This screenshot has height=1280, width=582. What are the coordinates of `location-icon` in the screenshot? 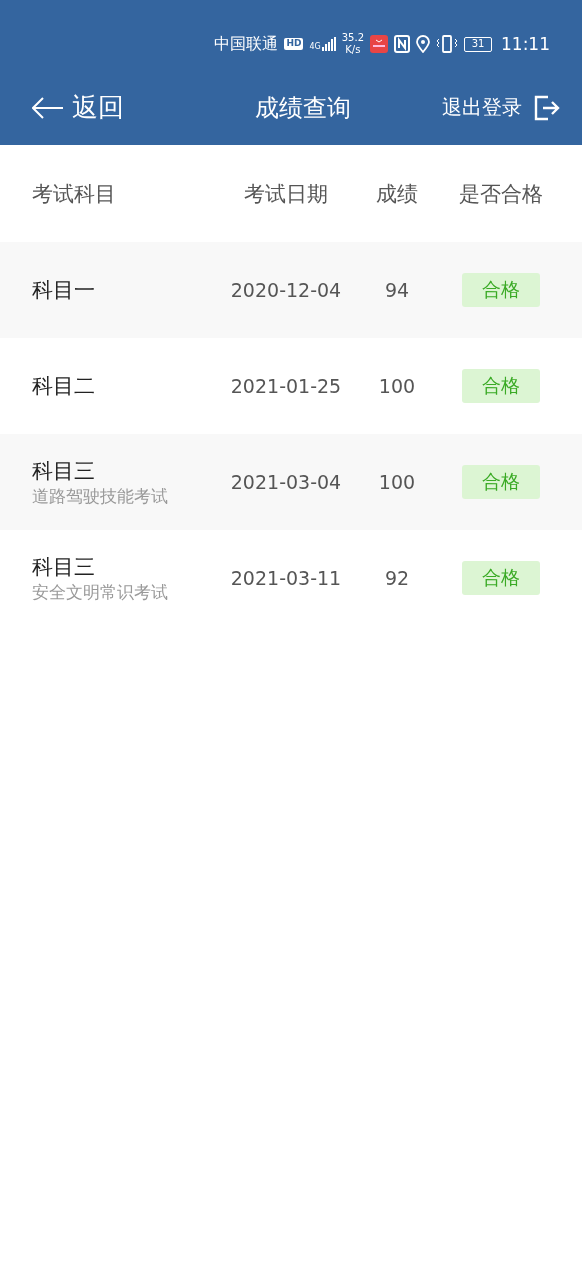 It's located at (423, 44).